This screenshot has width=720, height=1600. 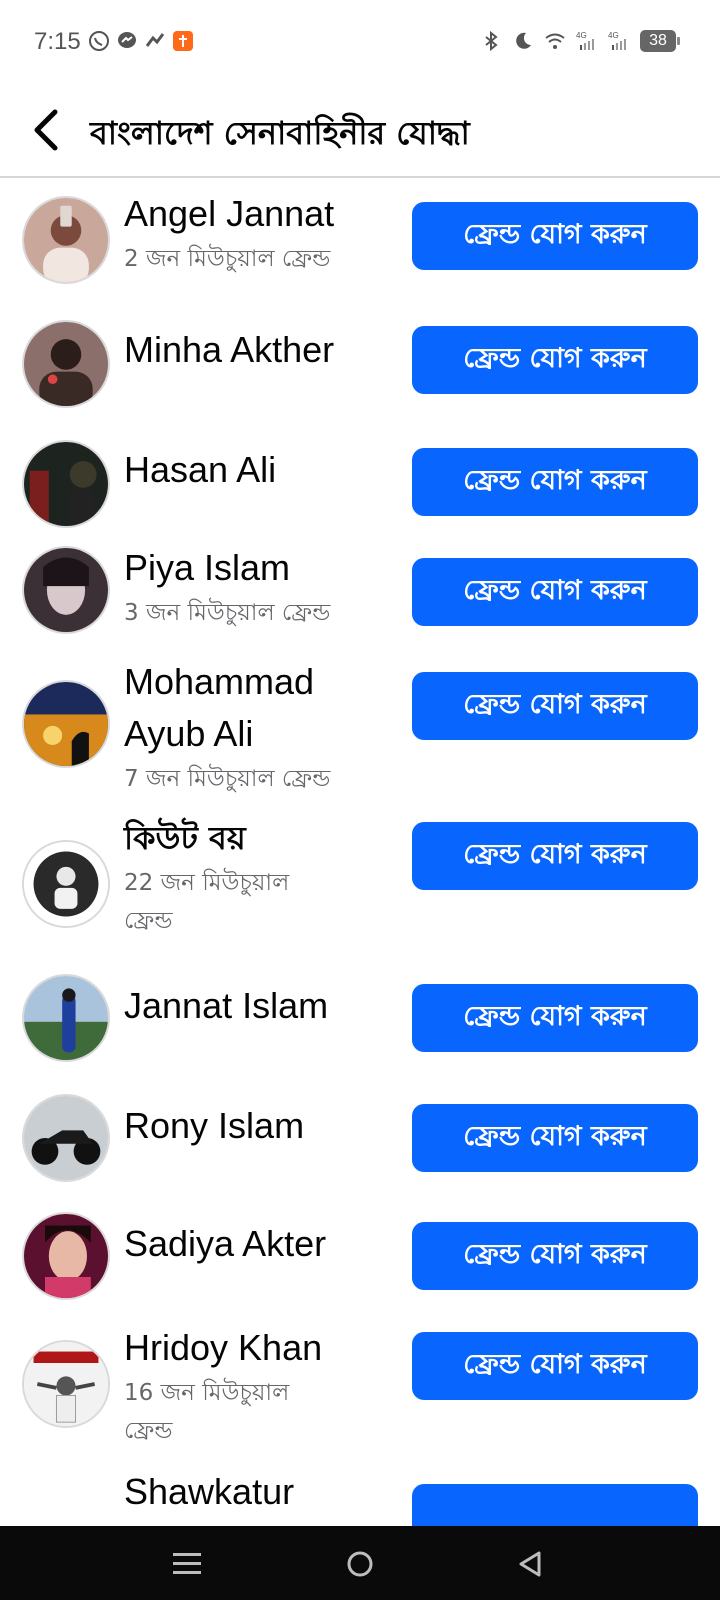 What do you see at coordinates (127, 40) in the screenshot?
I see `messenger-icon` at bounding box center [127, 40].